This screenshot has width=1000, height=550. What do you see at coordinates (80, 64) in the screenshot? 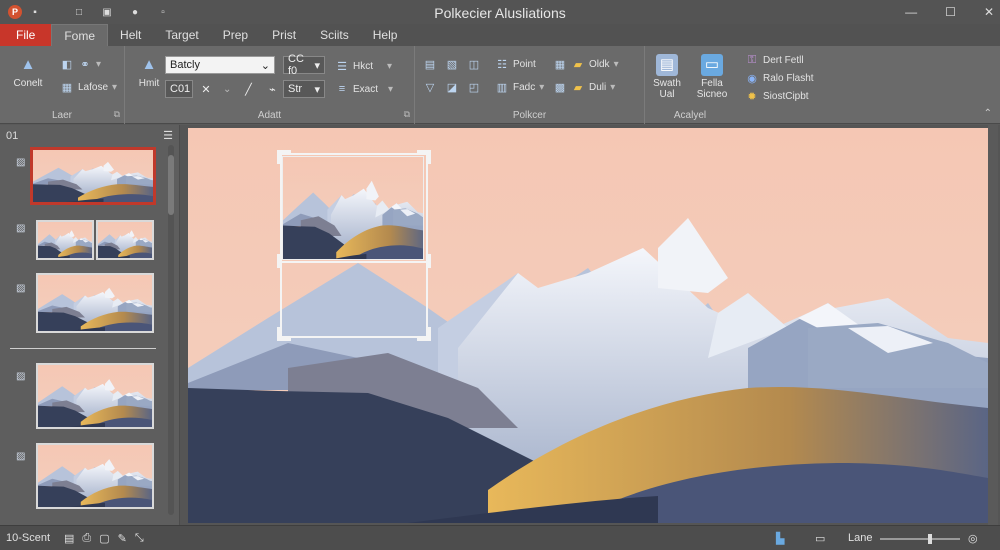
I see `layout-tools: ◧ ⚭ ▾` at bounding box center [80, 64].